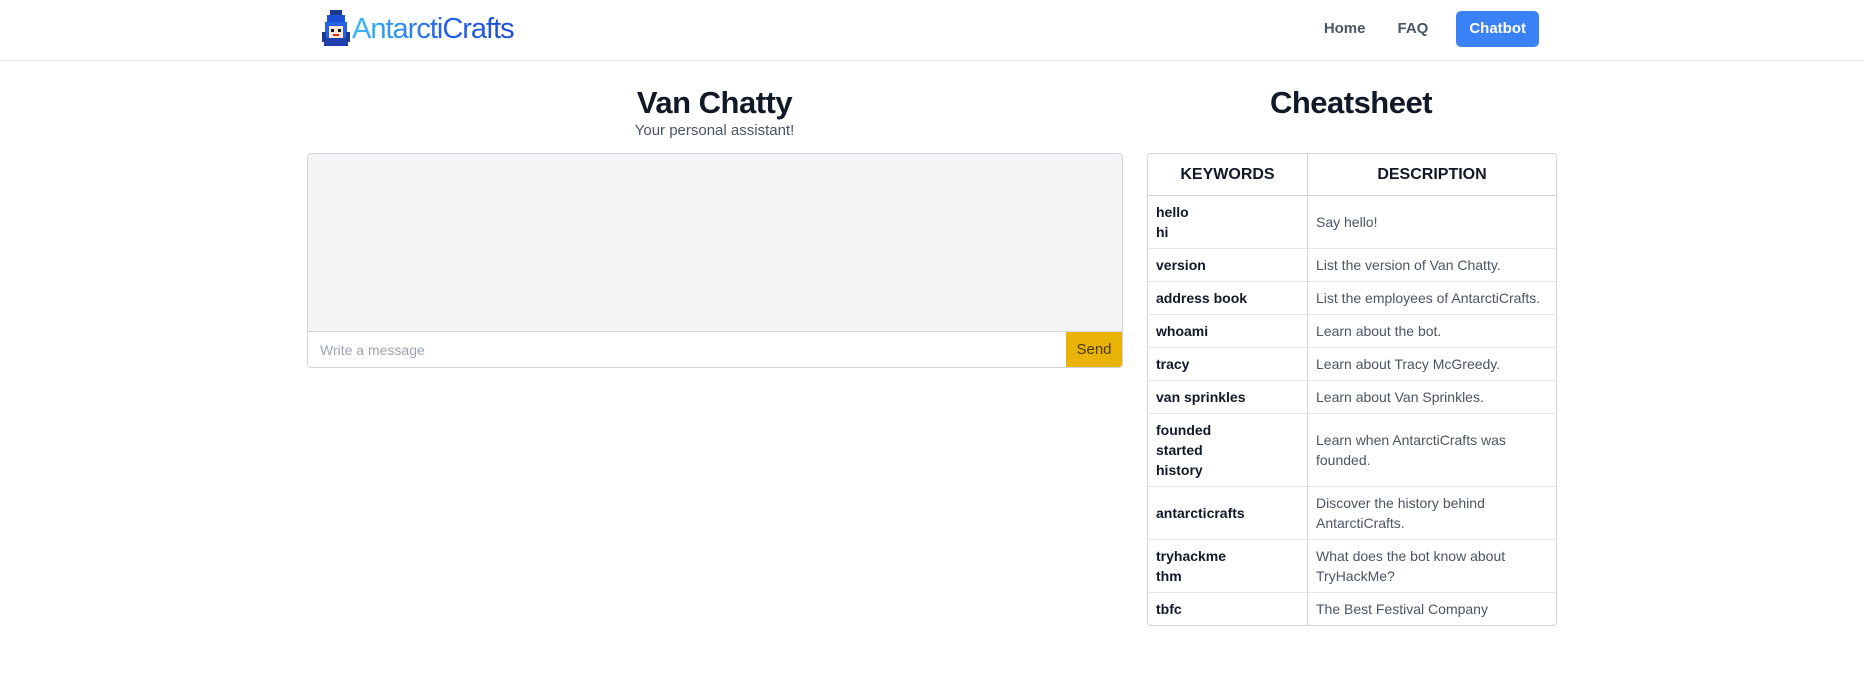 Image resolution: width=1864 pixels, height=695 pixels. I want to click on table-row: hello hi Say hello!, so click(1352, 222).